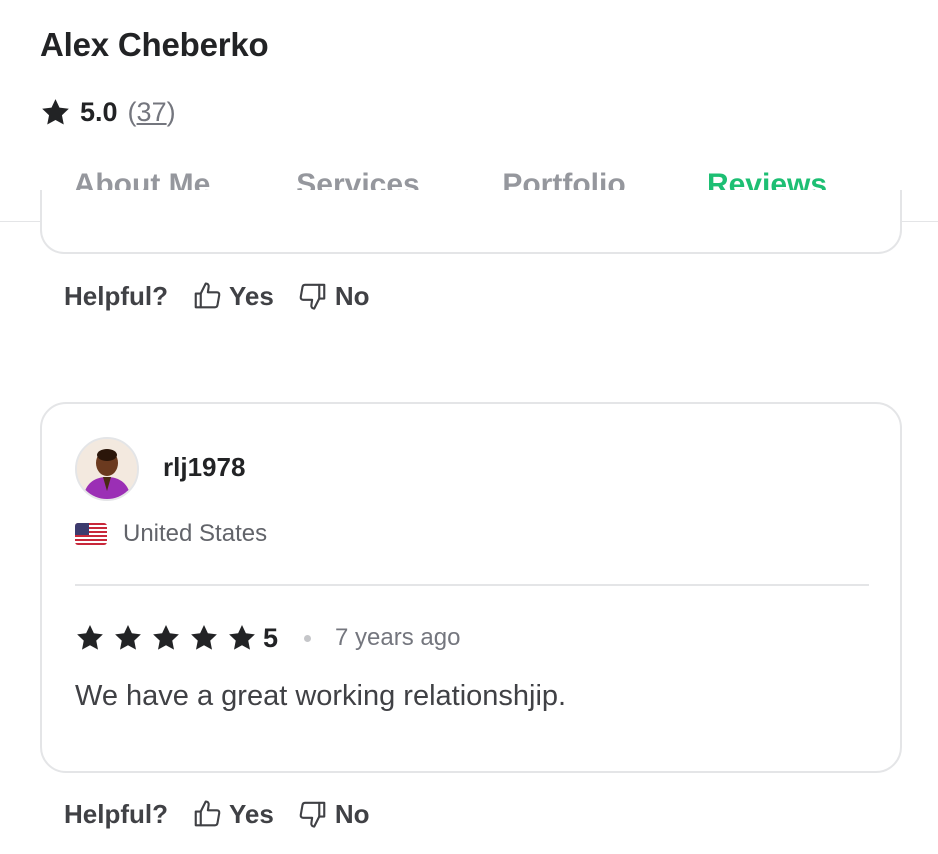  I want to click on reviewer-avatar, so click(107, 469).